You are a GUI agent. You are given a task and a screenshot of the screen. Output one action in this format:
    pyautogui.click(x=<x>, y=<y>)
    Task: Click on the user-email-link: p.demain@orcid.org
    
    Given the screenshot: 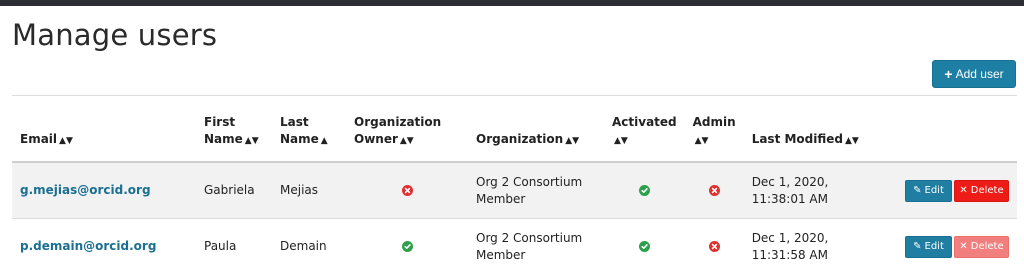 What is the action you would take?
    pyautogui.click(x=104, y=246)
    